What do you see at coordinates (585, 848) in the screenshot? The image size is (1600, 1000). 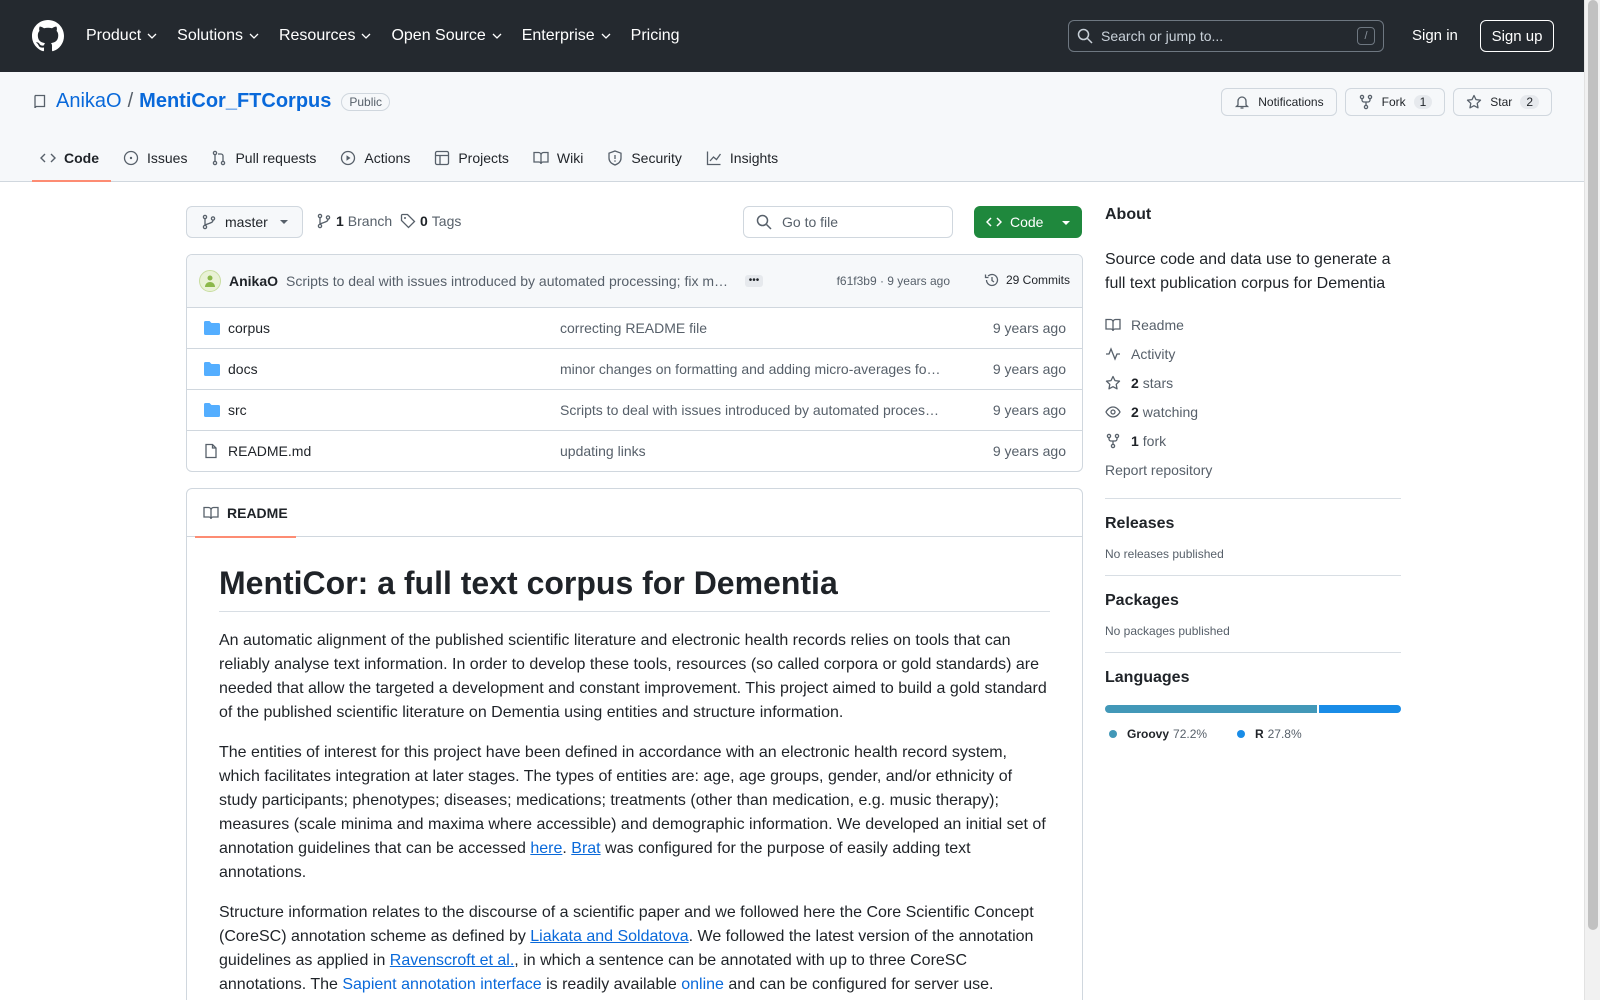 I see `brat-link: Brat` at bounding box center [585, 848].